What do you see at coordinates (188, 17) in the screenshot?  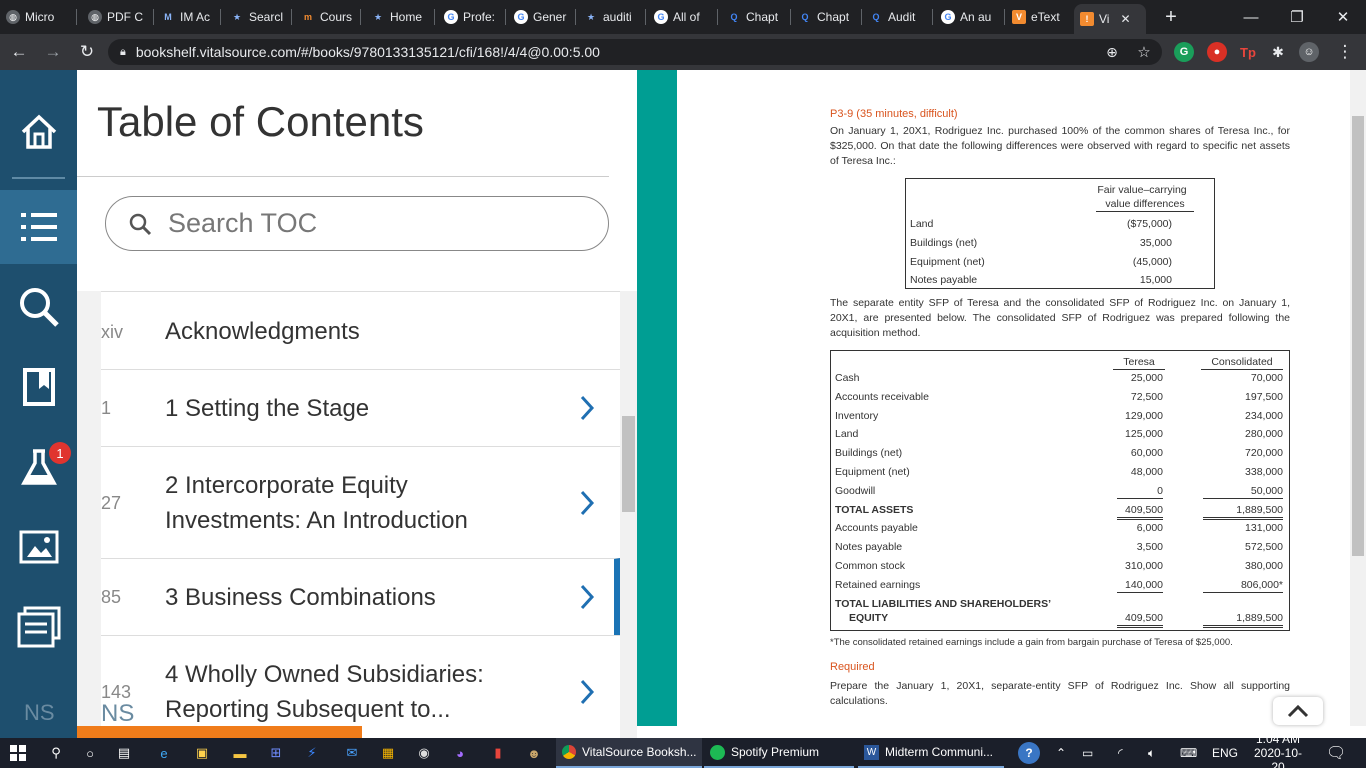 I see `tab: M IM Ac` at bounding box center [188, 17].